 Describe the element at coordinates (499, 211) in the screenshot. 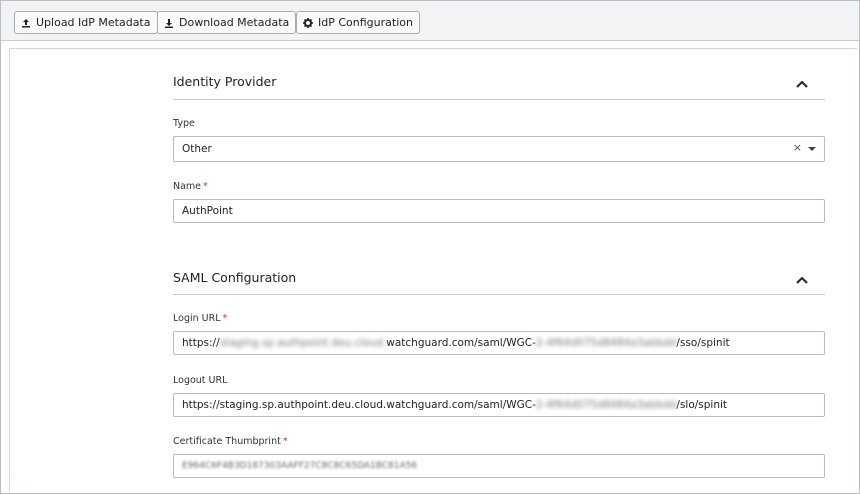

I see `name-input: AuthPoint` at that location.